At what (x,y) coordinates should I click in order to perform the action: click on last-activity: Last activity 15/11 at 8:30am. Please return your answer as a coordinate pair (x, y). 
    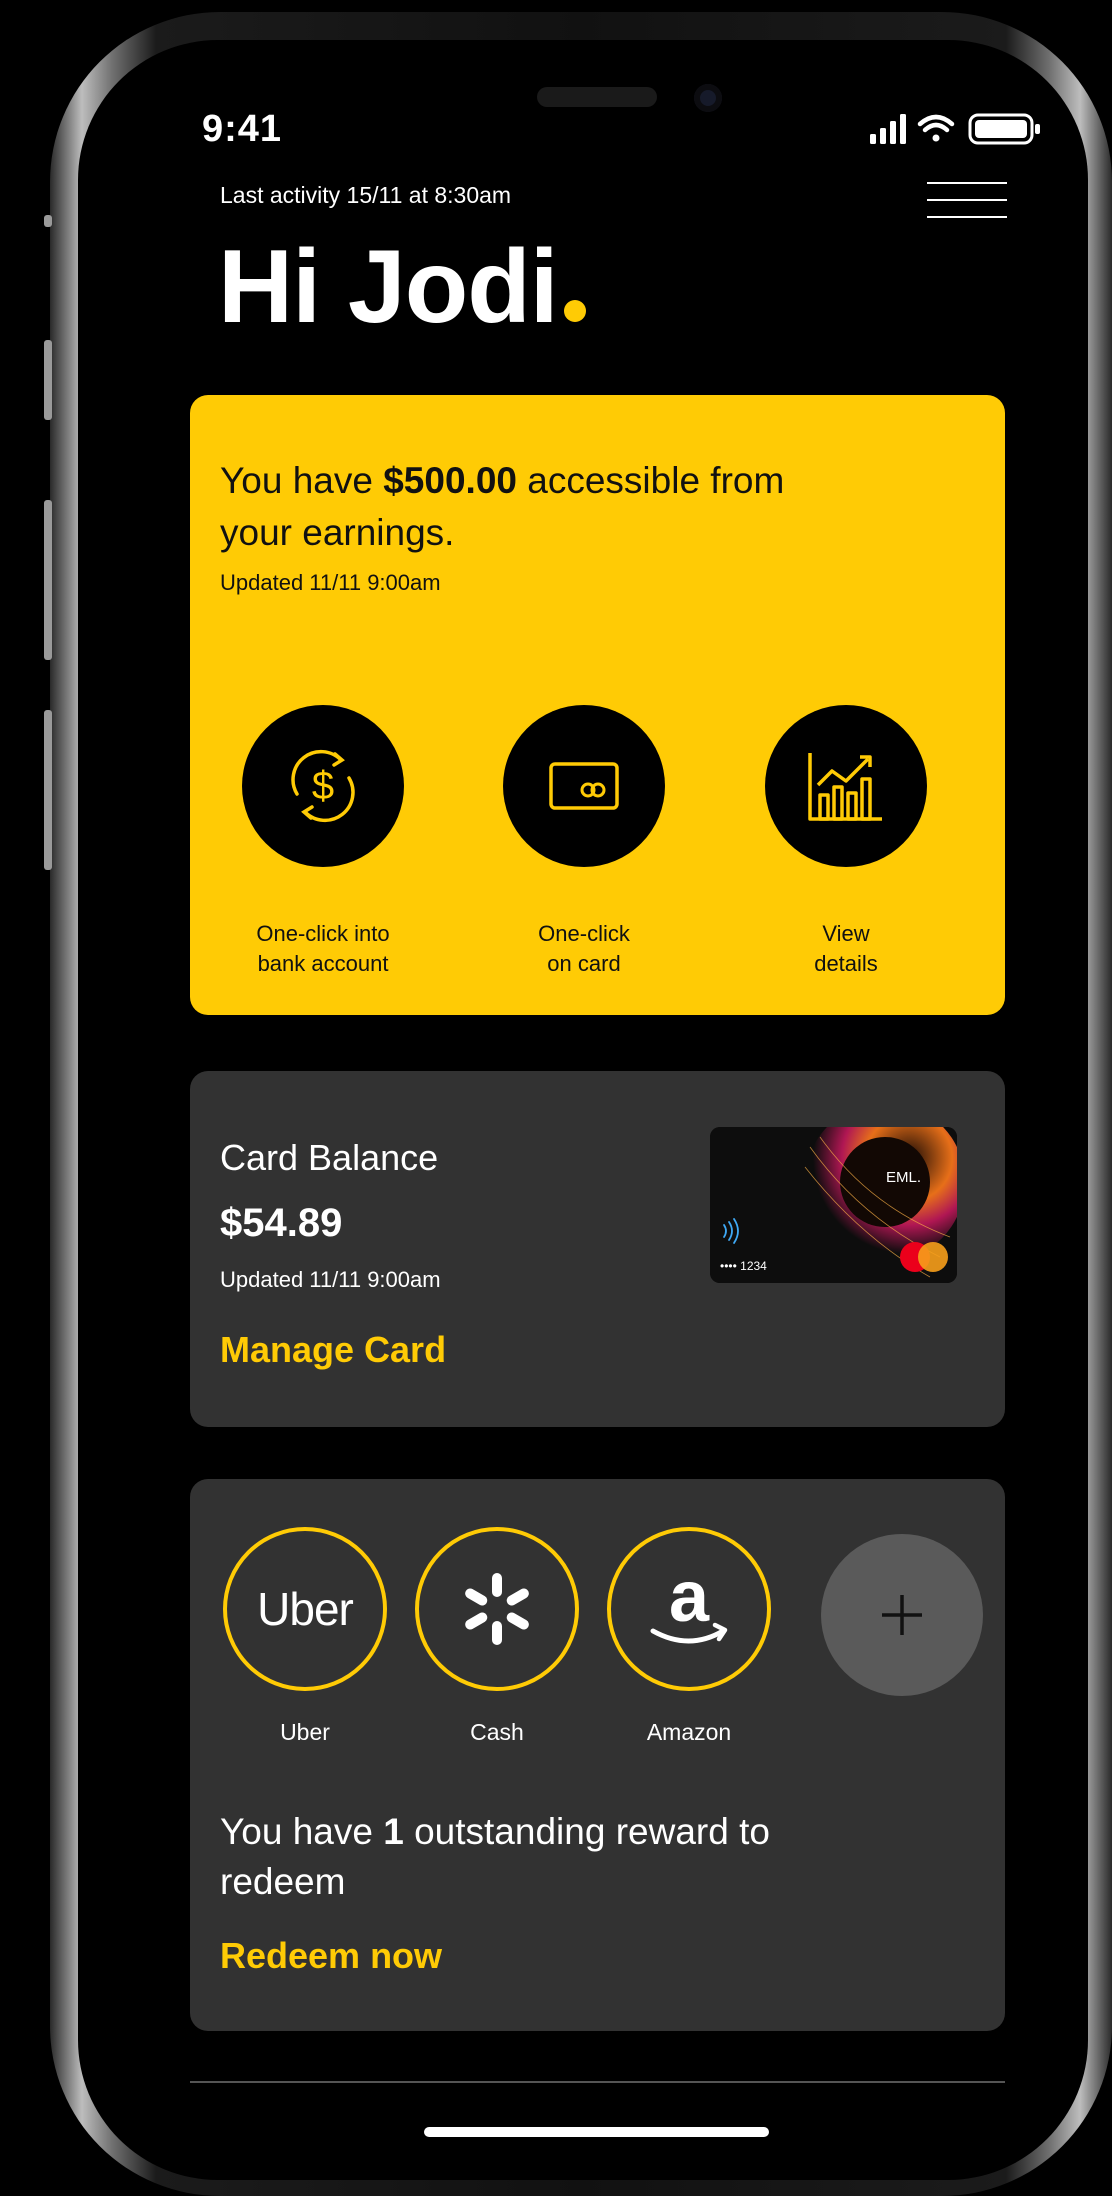
    Looking at the image, I should click on (366, 195).